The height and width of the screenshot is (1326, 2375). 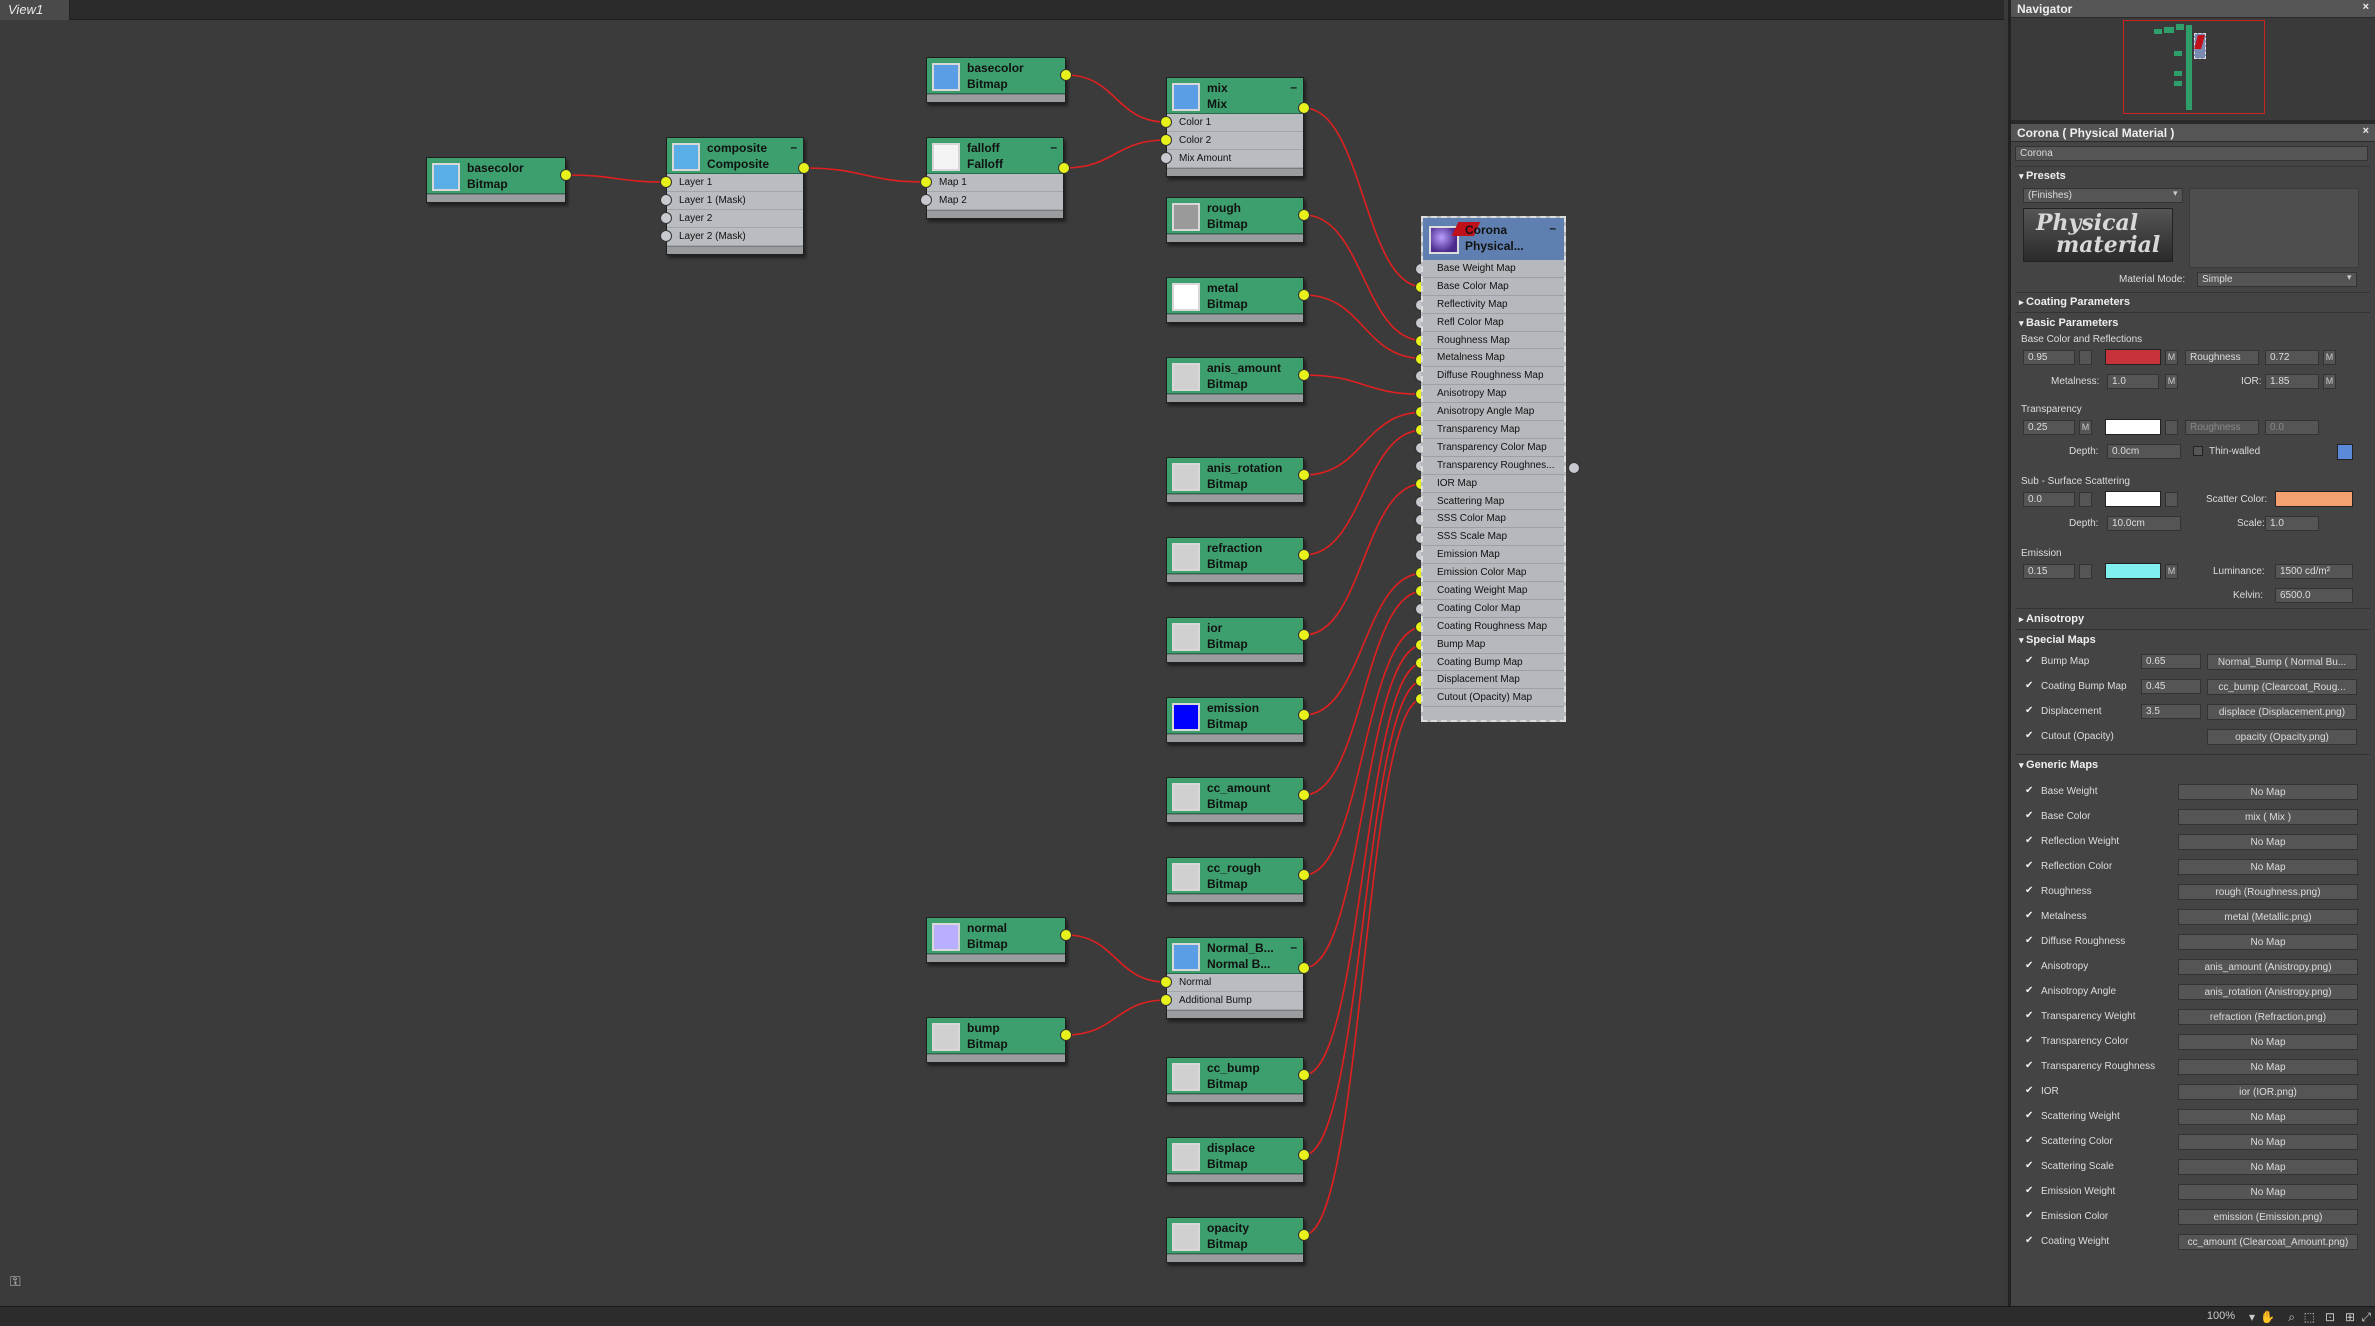 What do you see at coordinates (2268, 967) in the screenshot?
I see `generic-map-button: anis_amount (Anistropy.png)` at bounding box center [2268, 967].